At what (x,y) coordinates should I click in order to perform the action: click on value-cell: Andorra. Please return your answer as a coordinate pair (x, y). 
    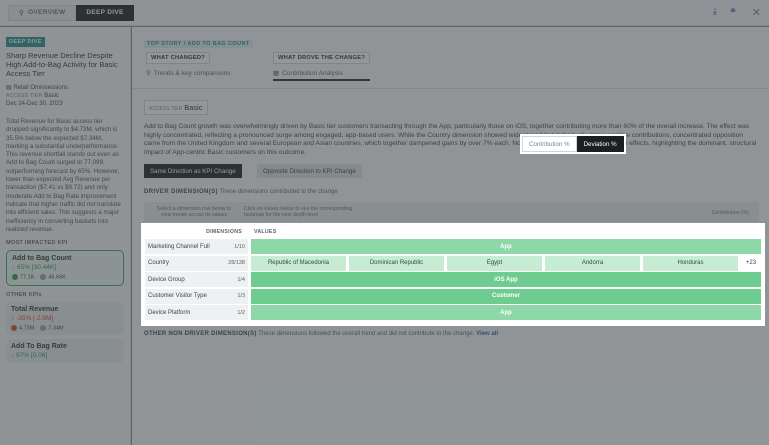
    Looking at the image, I should click on (592, 263).